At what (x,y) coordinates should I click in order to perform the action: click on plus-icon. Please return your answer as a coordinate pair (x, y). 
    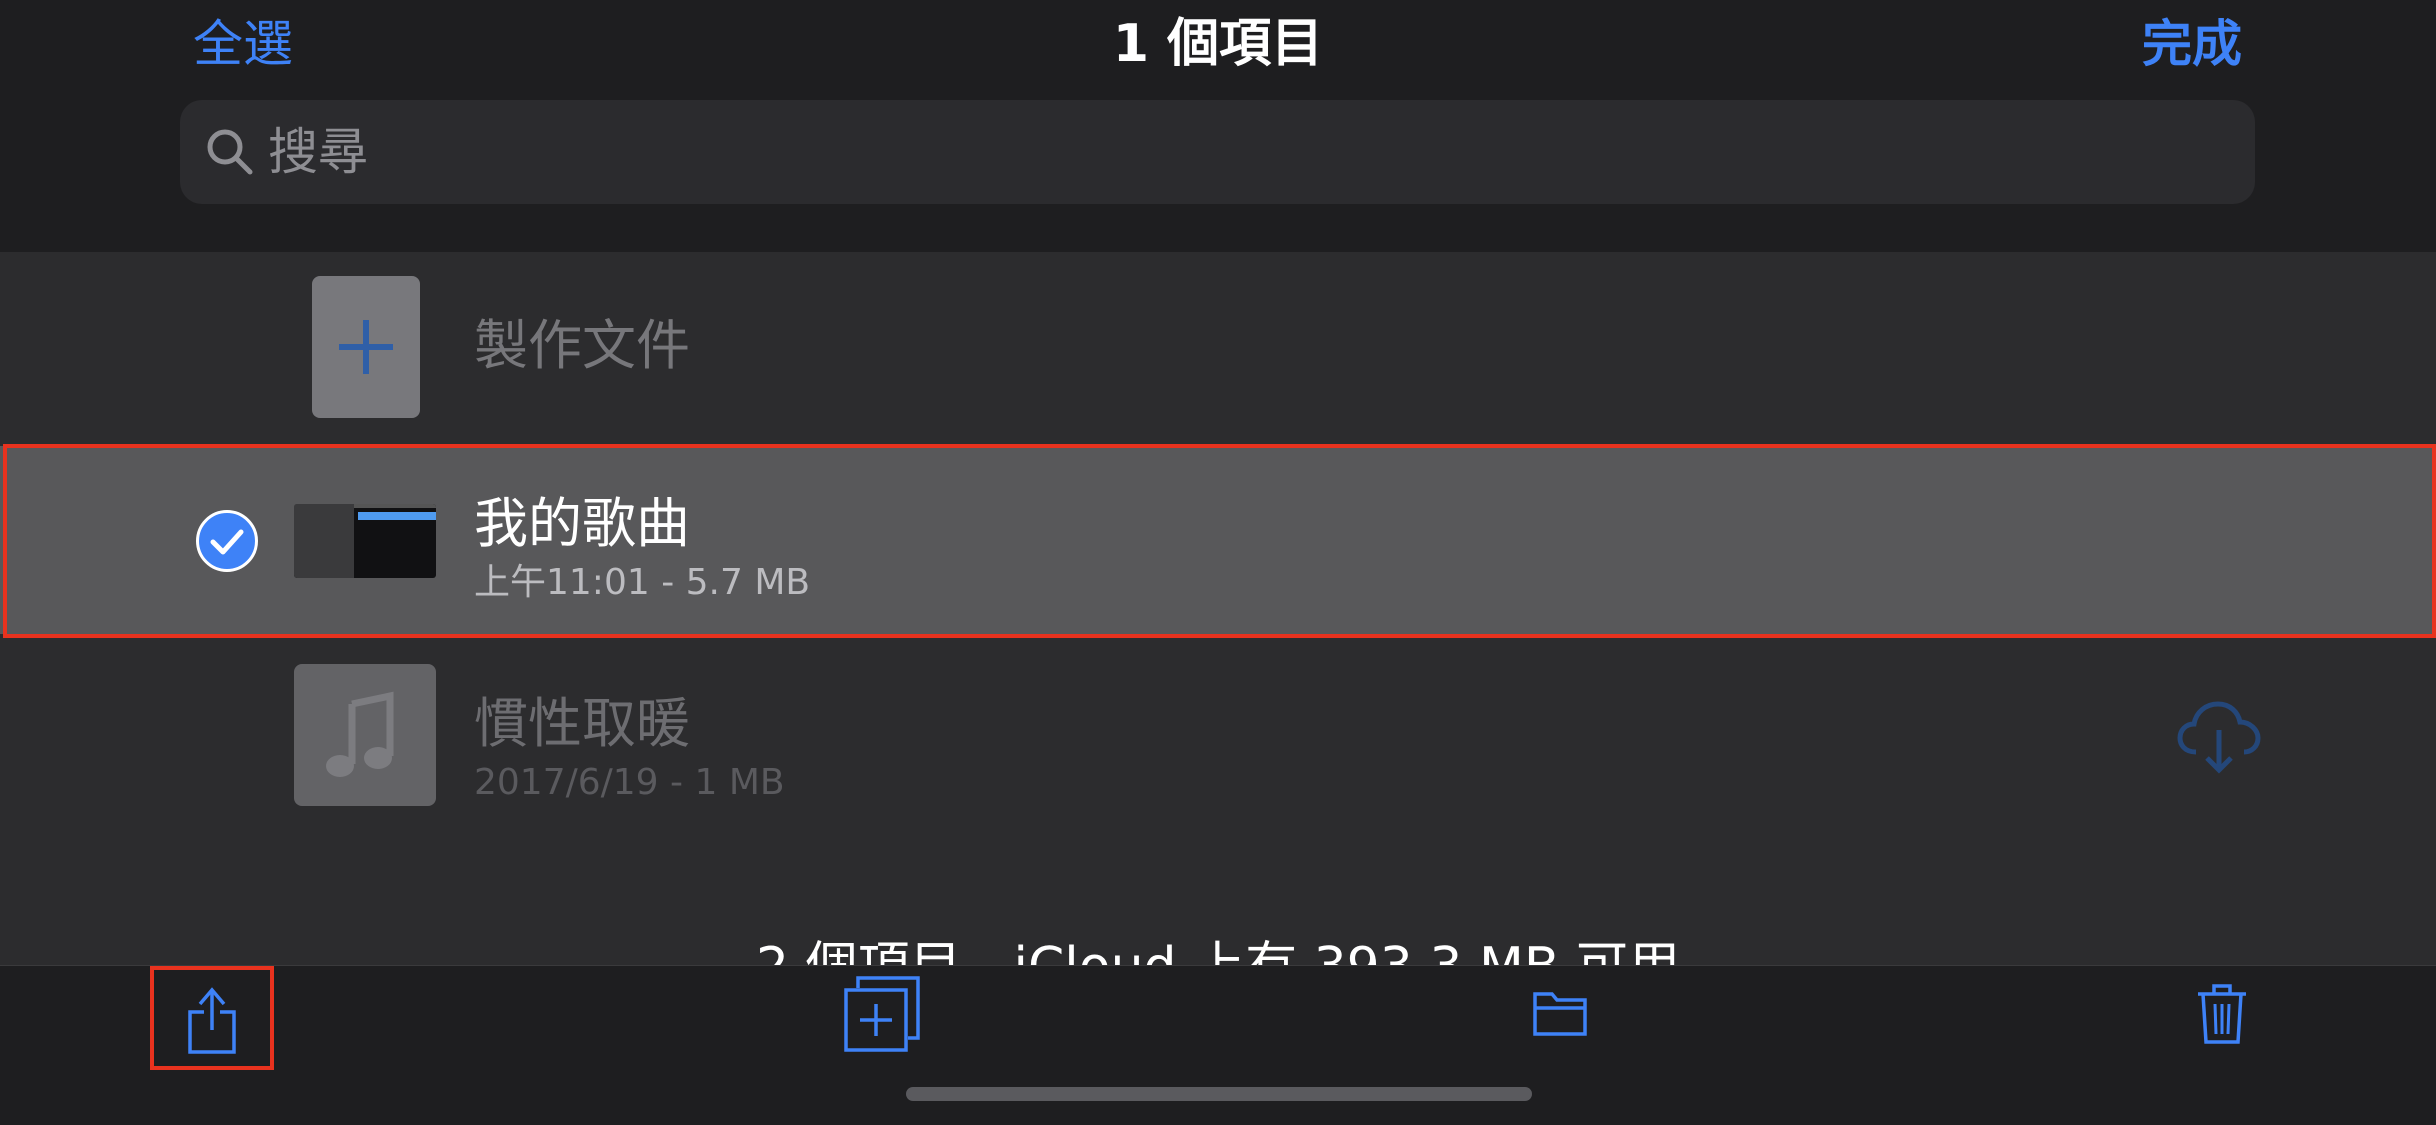
    Looking at the image, I should click on (366, 347).